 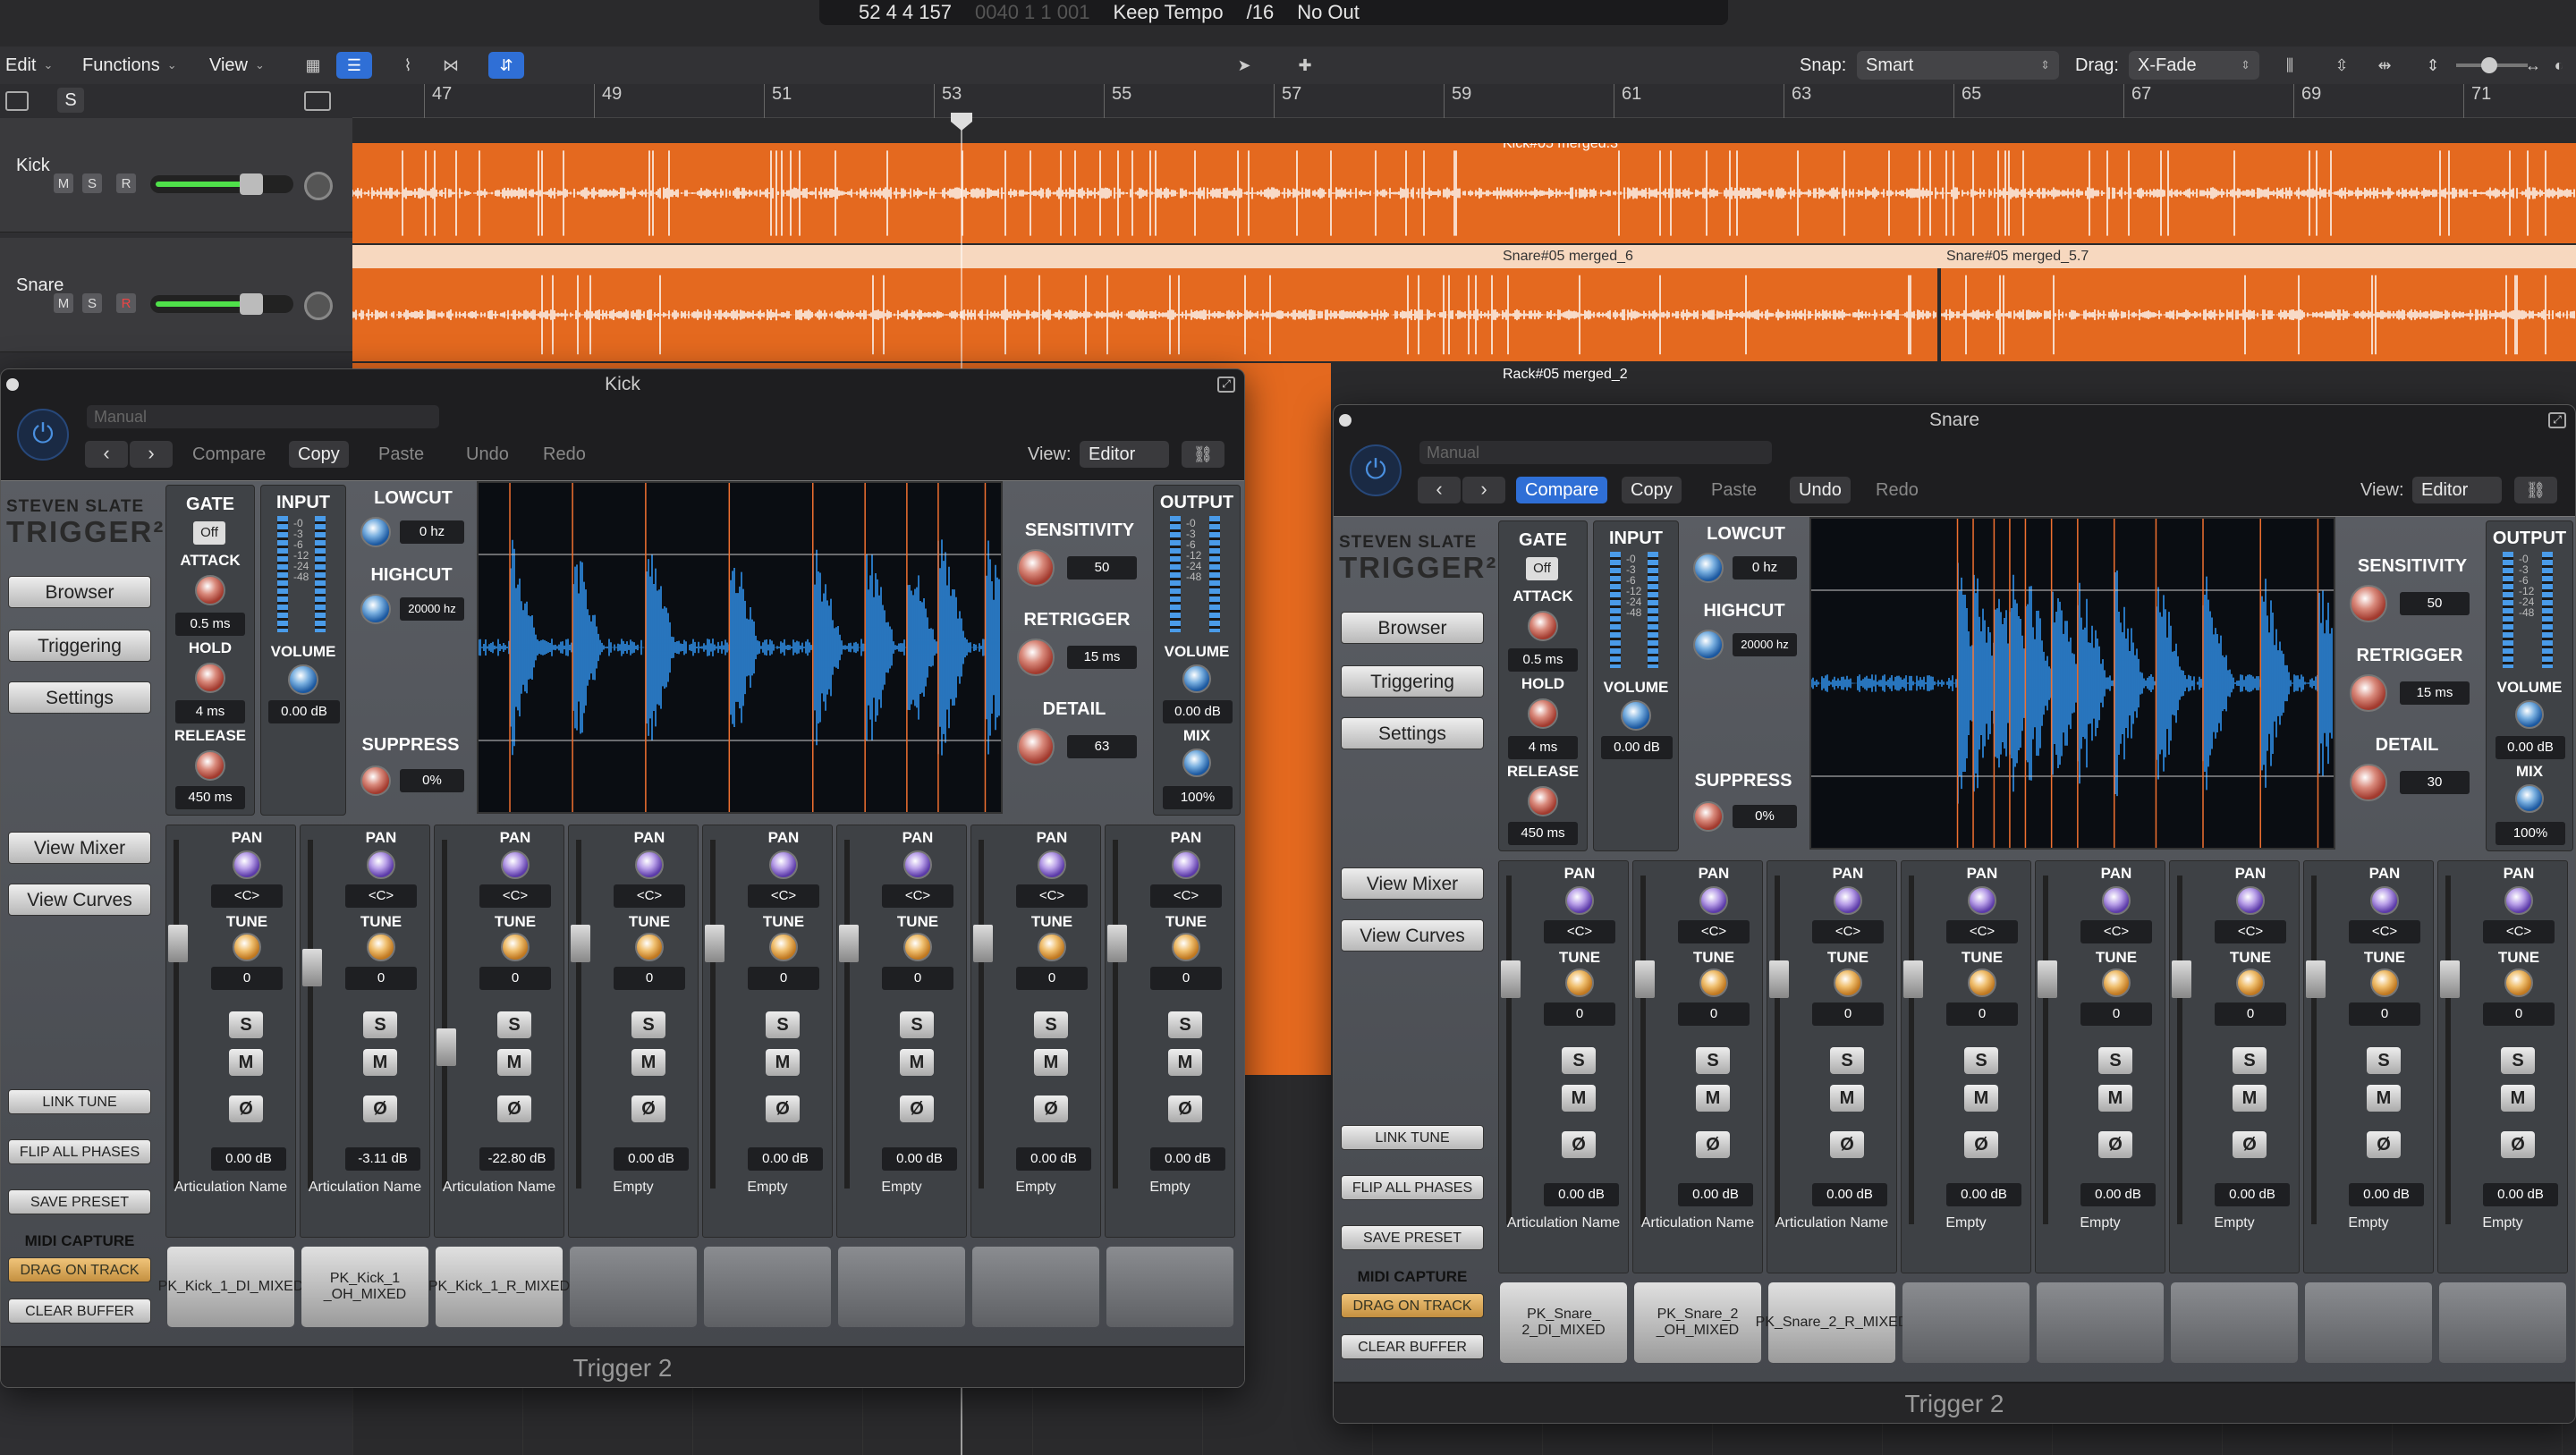 What do you see at coordinates (499, 1287) in the screenshot?
I see `sample-pad: PK_Kick_1_R_MIXED` at bounding box center [499, 1287].